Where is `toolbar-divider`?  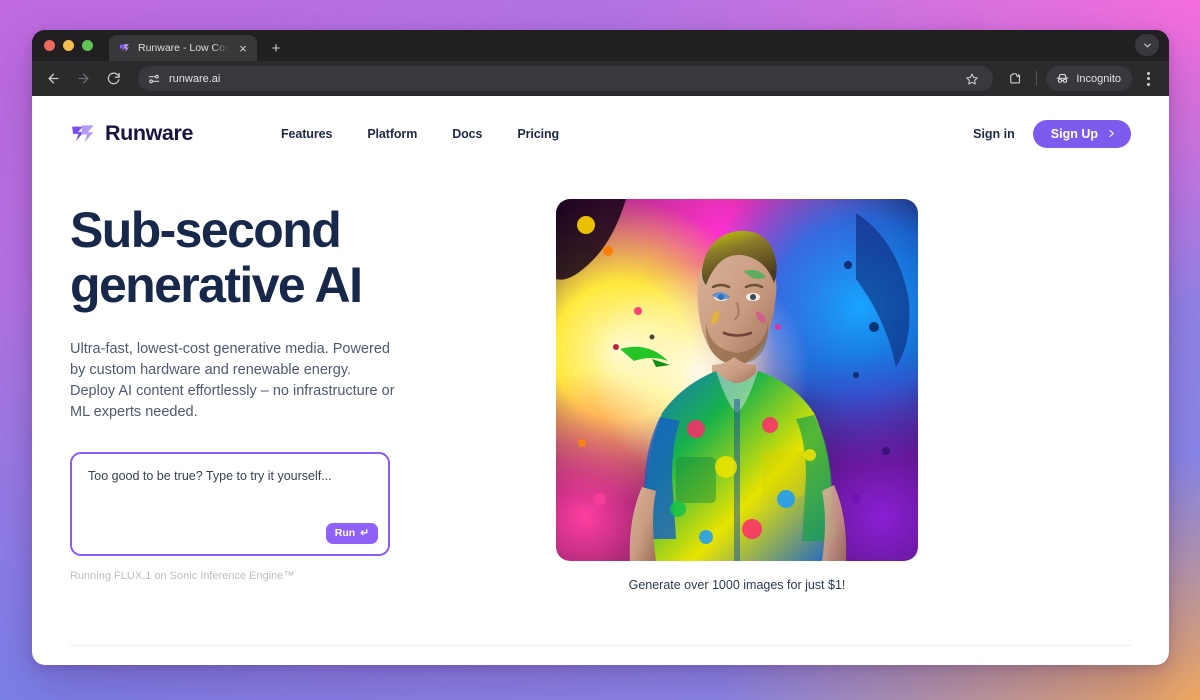 toolbar-divider is located at coordinates (1037, 78).